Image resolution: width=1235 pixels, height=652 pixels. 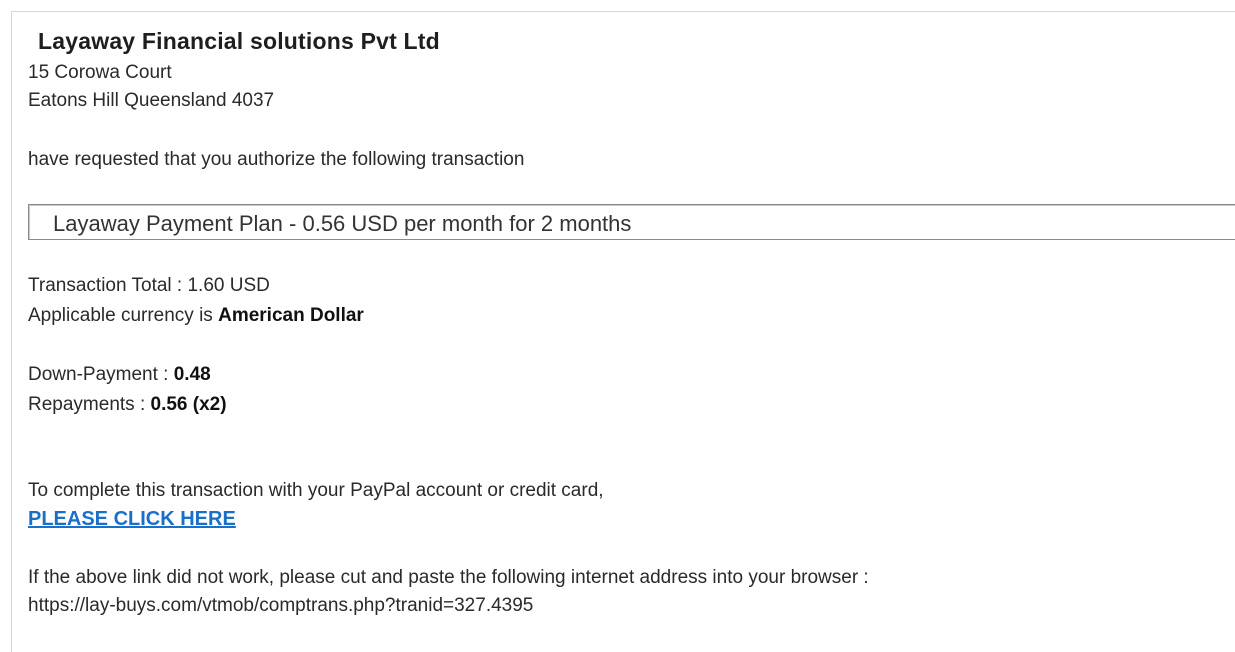 I want to click on repayments: Repayments : 0.56 (x2), so click(x=127, y=405).